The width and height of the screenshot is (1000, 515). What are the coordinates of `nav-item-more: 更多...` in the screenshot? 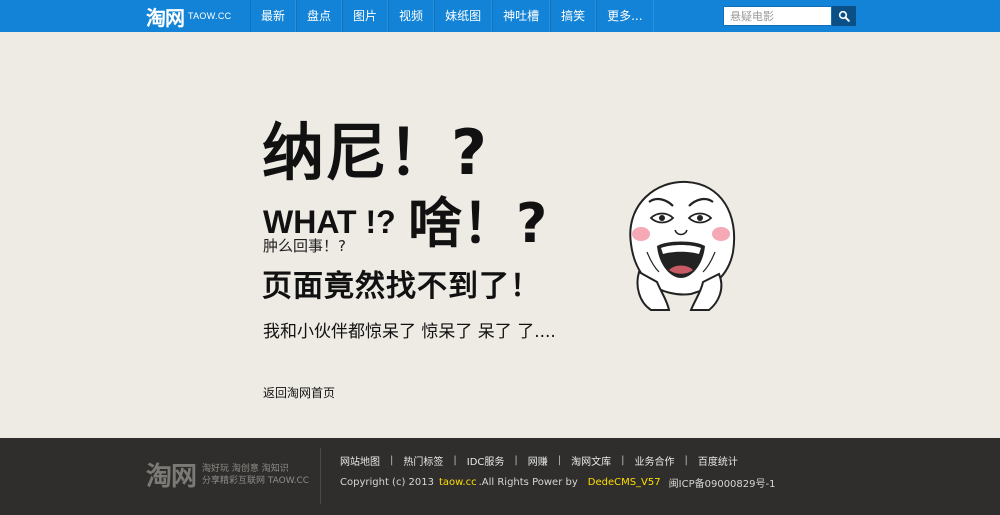 It's located at (625, 16).